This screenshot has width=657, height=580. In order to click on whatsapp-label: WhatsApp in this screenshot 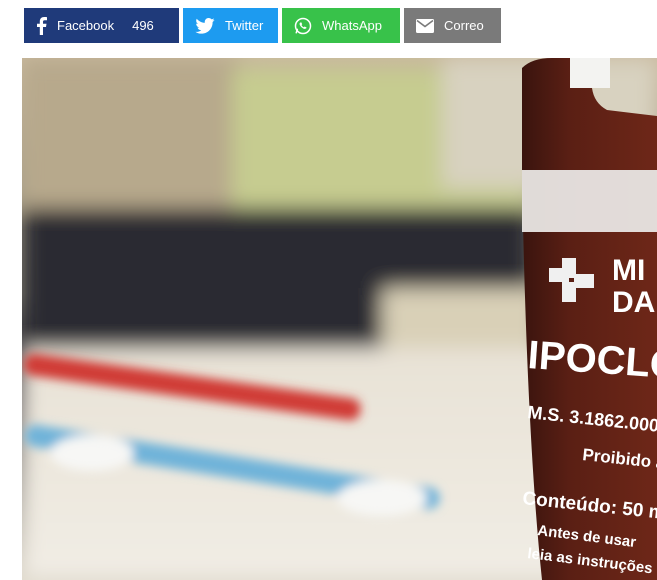, I will do `click(352, 25)`.